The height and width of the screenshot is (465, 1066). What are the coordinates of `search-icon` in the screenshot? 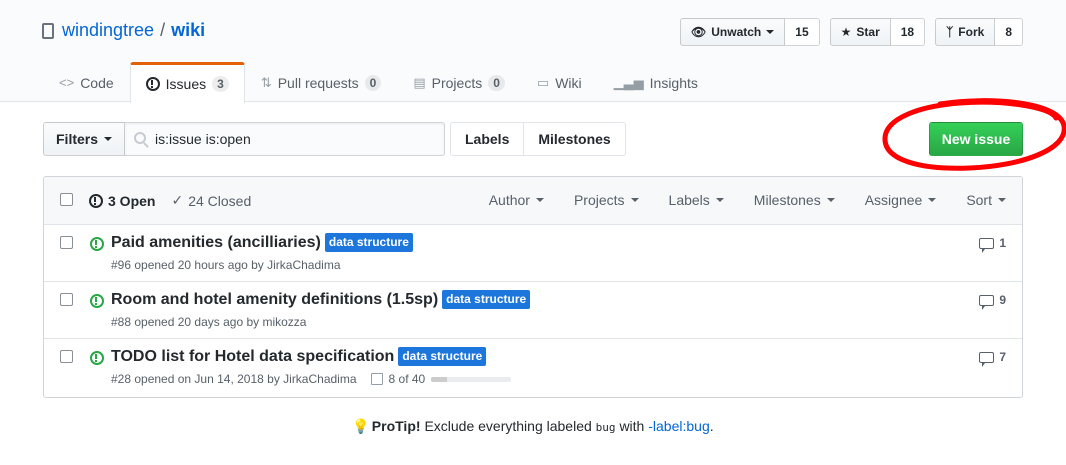 It's located at (140, 138).